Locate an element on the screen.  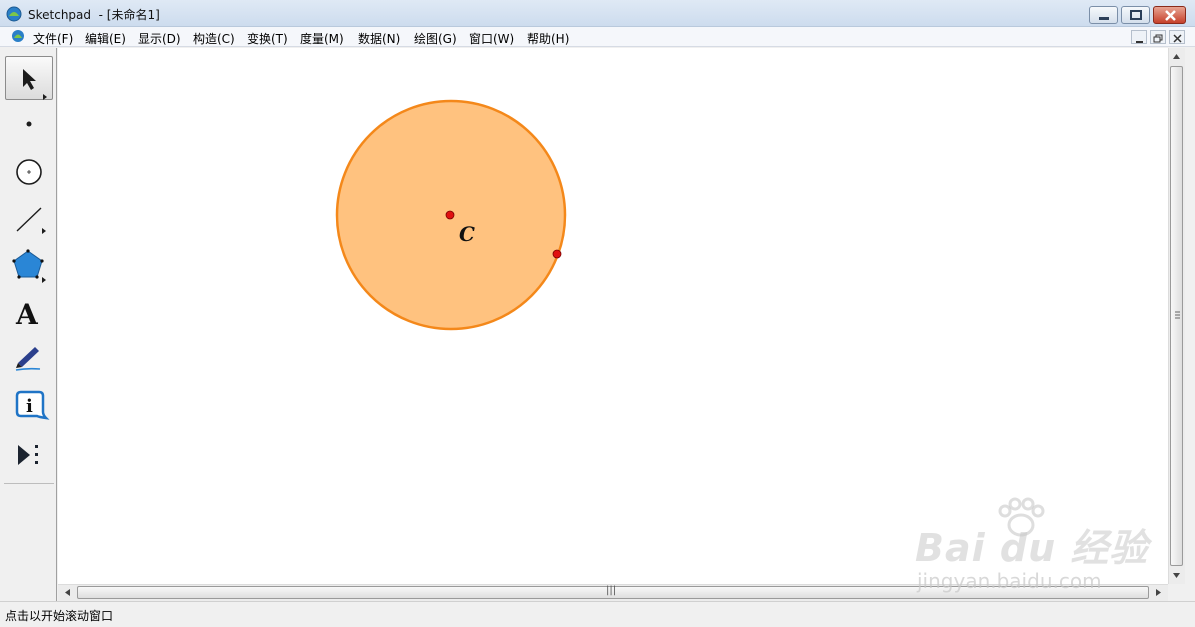
sketch-drawing: C is located at coordinates (451, 215).